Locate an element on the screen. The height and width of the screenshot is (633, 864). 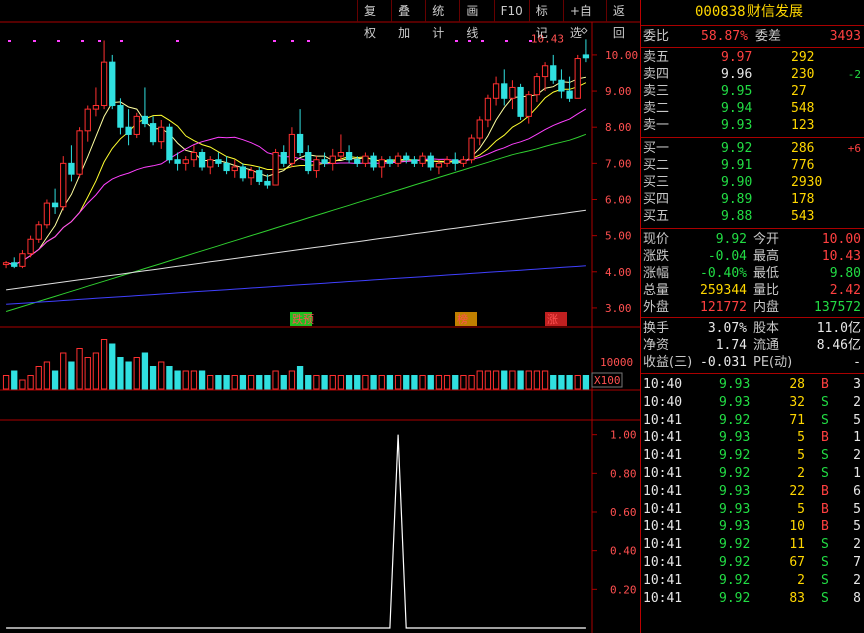
stat-label: 股本 is located at coordinates (766, 328).